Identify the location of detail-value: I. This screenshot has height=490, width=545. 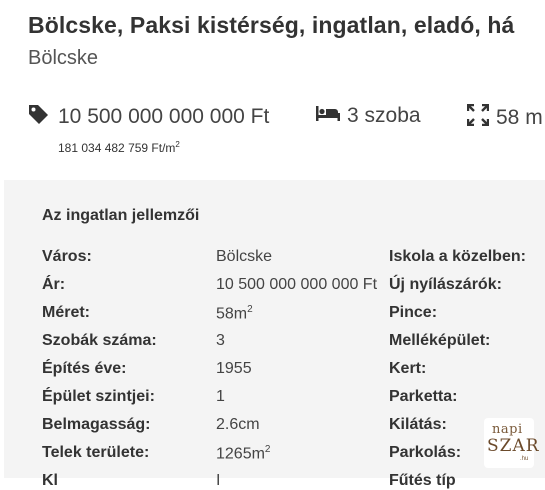
(218, 481).